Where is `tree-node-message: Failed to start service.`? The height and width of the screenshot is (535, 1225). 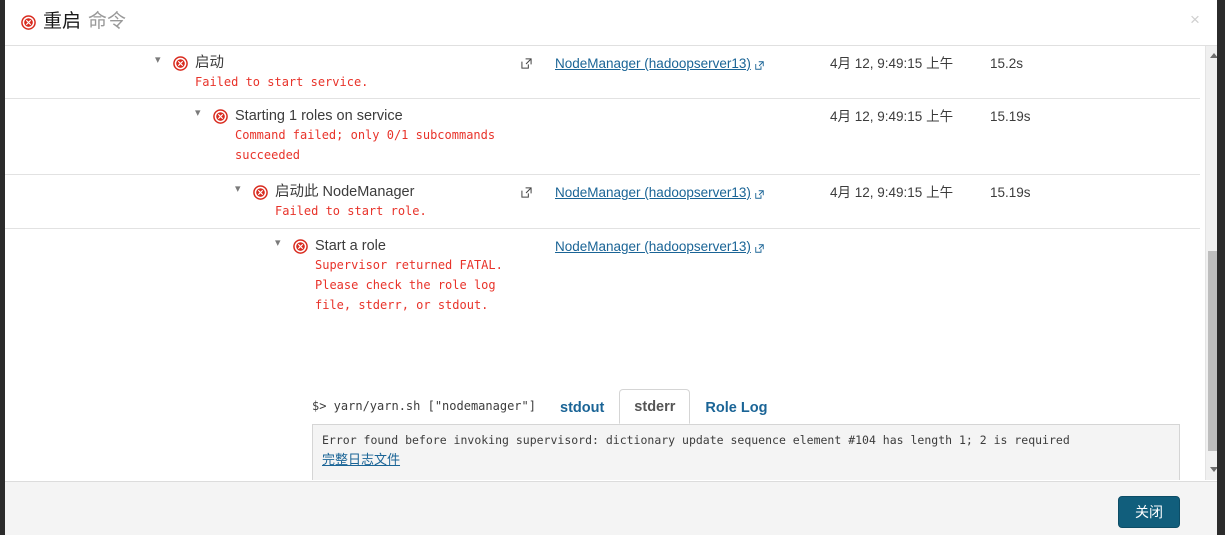 tree-node-message: Failed to start service. is located at coordinates (282, 82).